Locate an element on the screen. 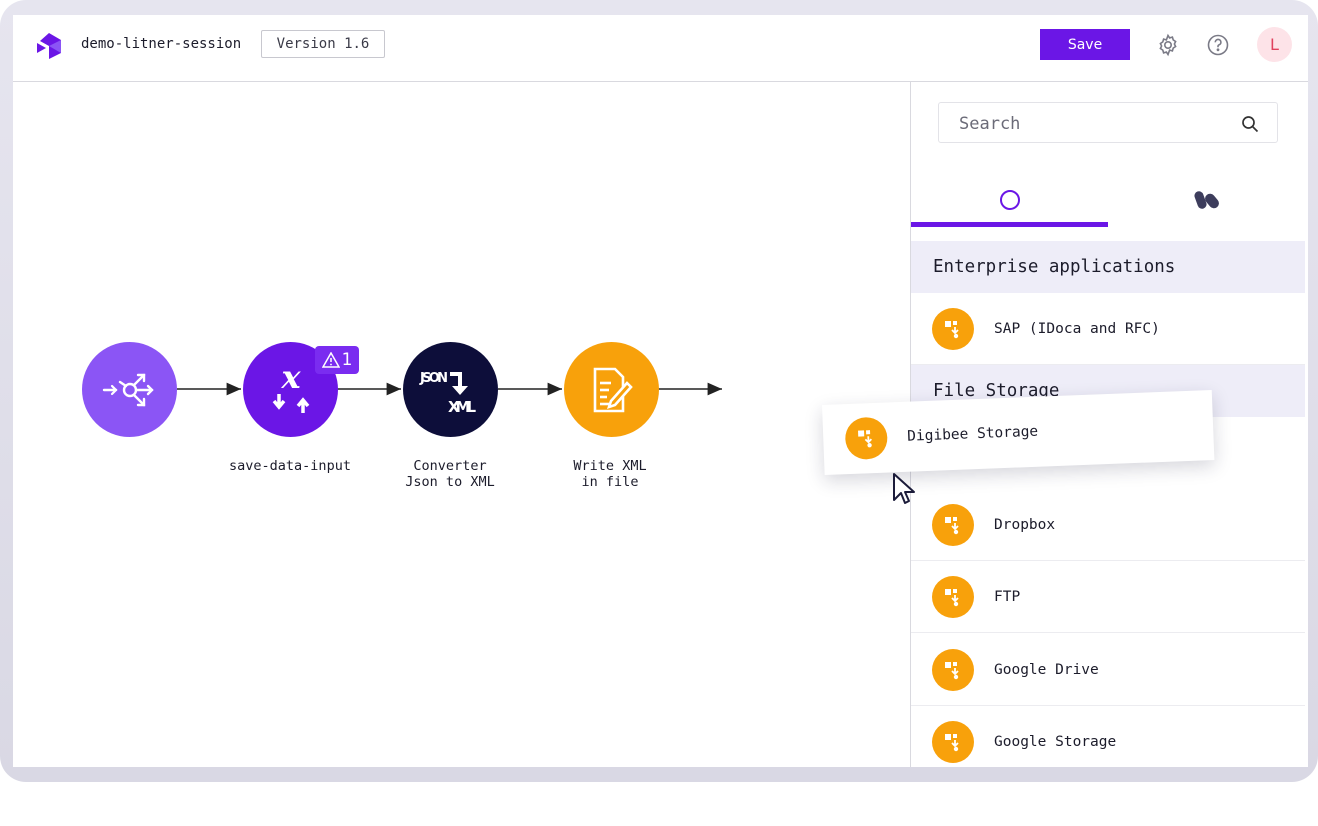 This screenshot has height=826, width=1318. trigger-icon is located at coordinates (128, 389).